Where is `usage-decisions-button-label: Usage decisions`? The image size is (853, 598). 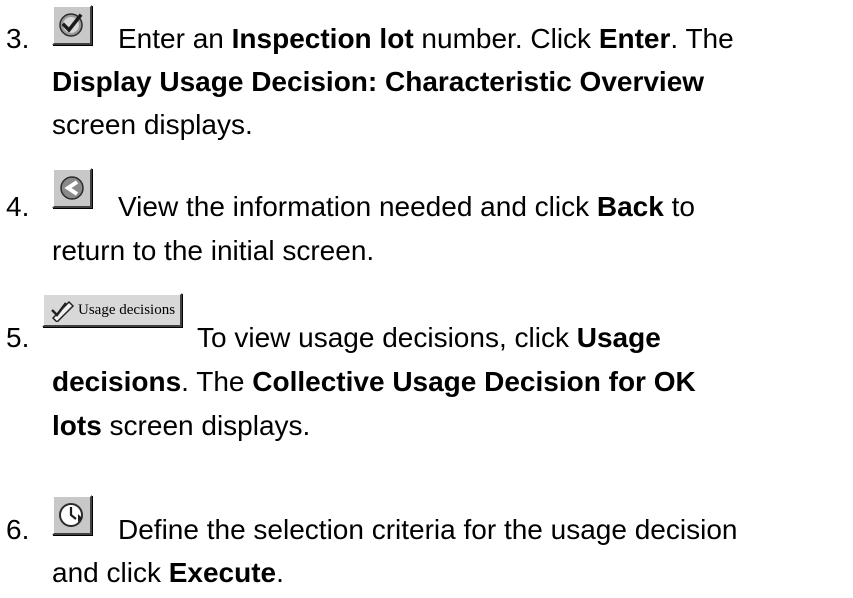
usage-decisions-button-label: Usage decisions is located at coordinates (127, 310).